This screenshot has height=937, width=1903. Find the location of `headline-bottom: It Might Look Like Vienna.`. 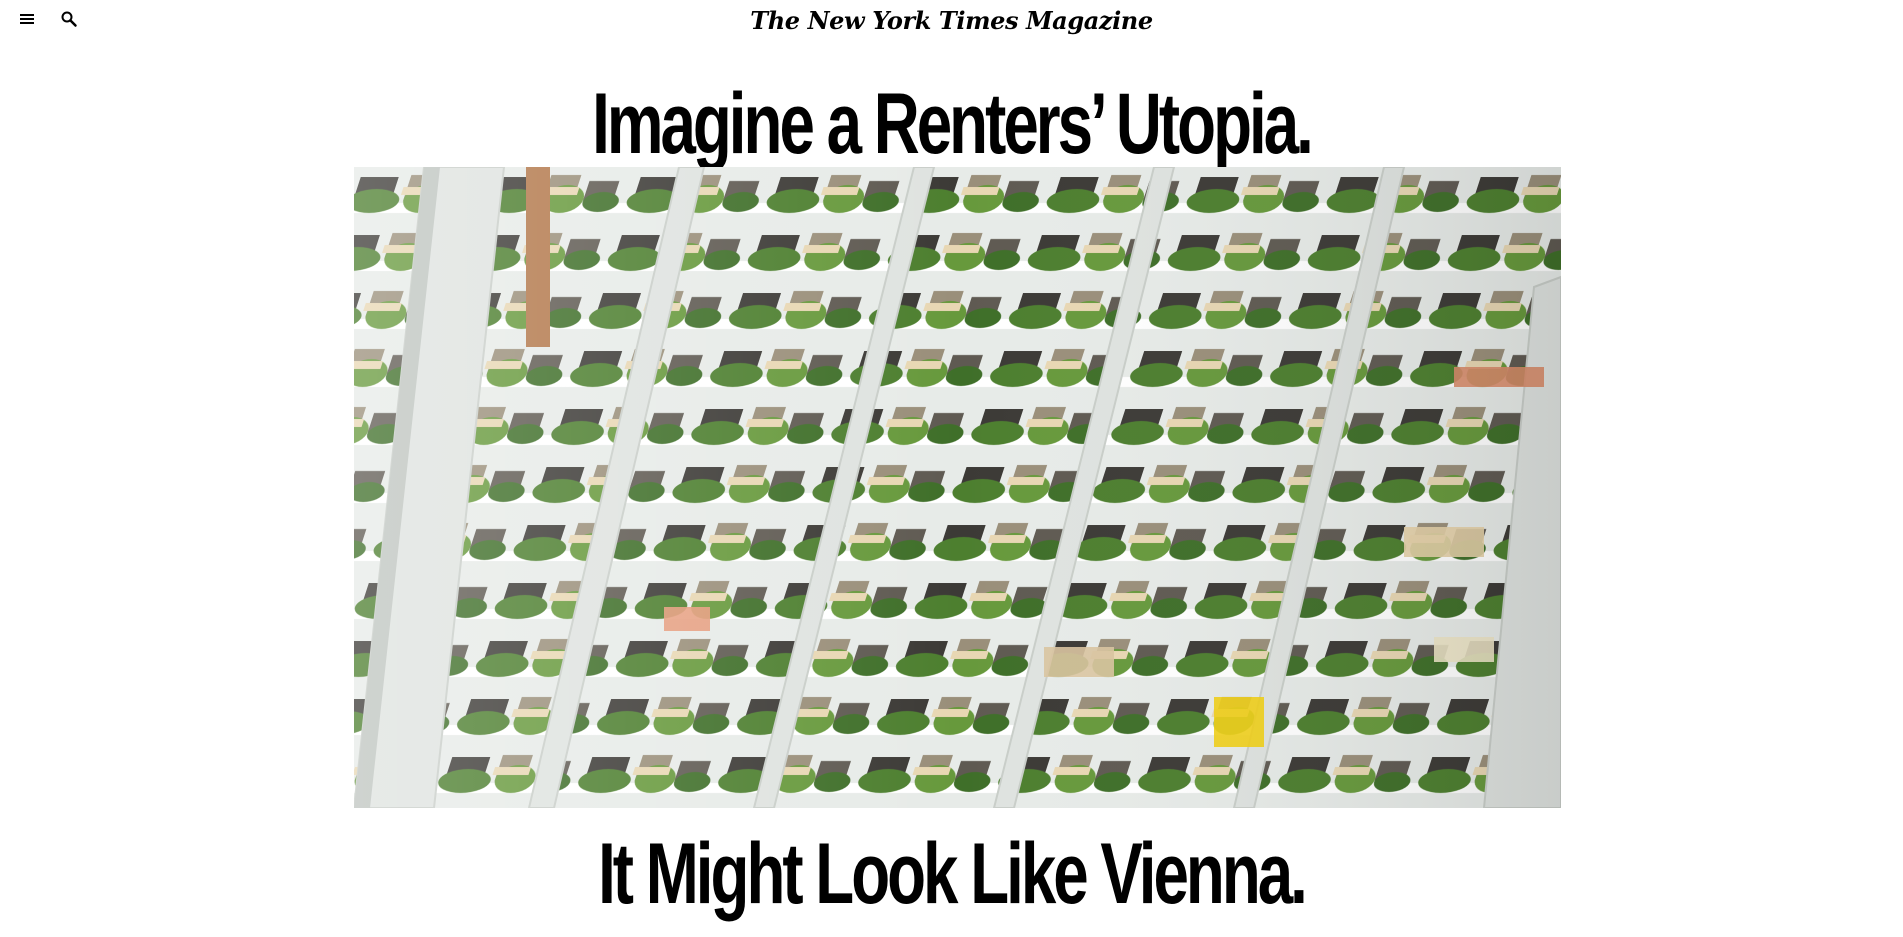

headline-bottom: It Might Look Like Vienna. is located at coordinates (953, 874).